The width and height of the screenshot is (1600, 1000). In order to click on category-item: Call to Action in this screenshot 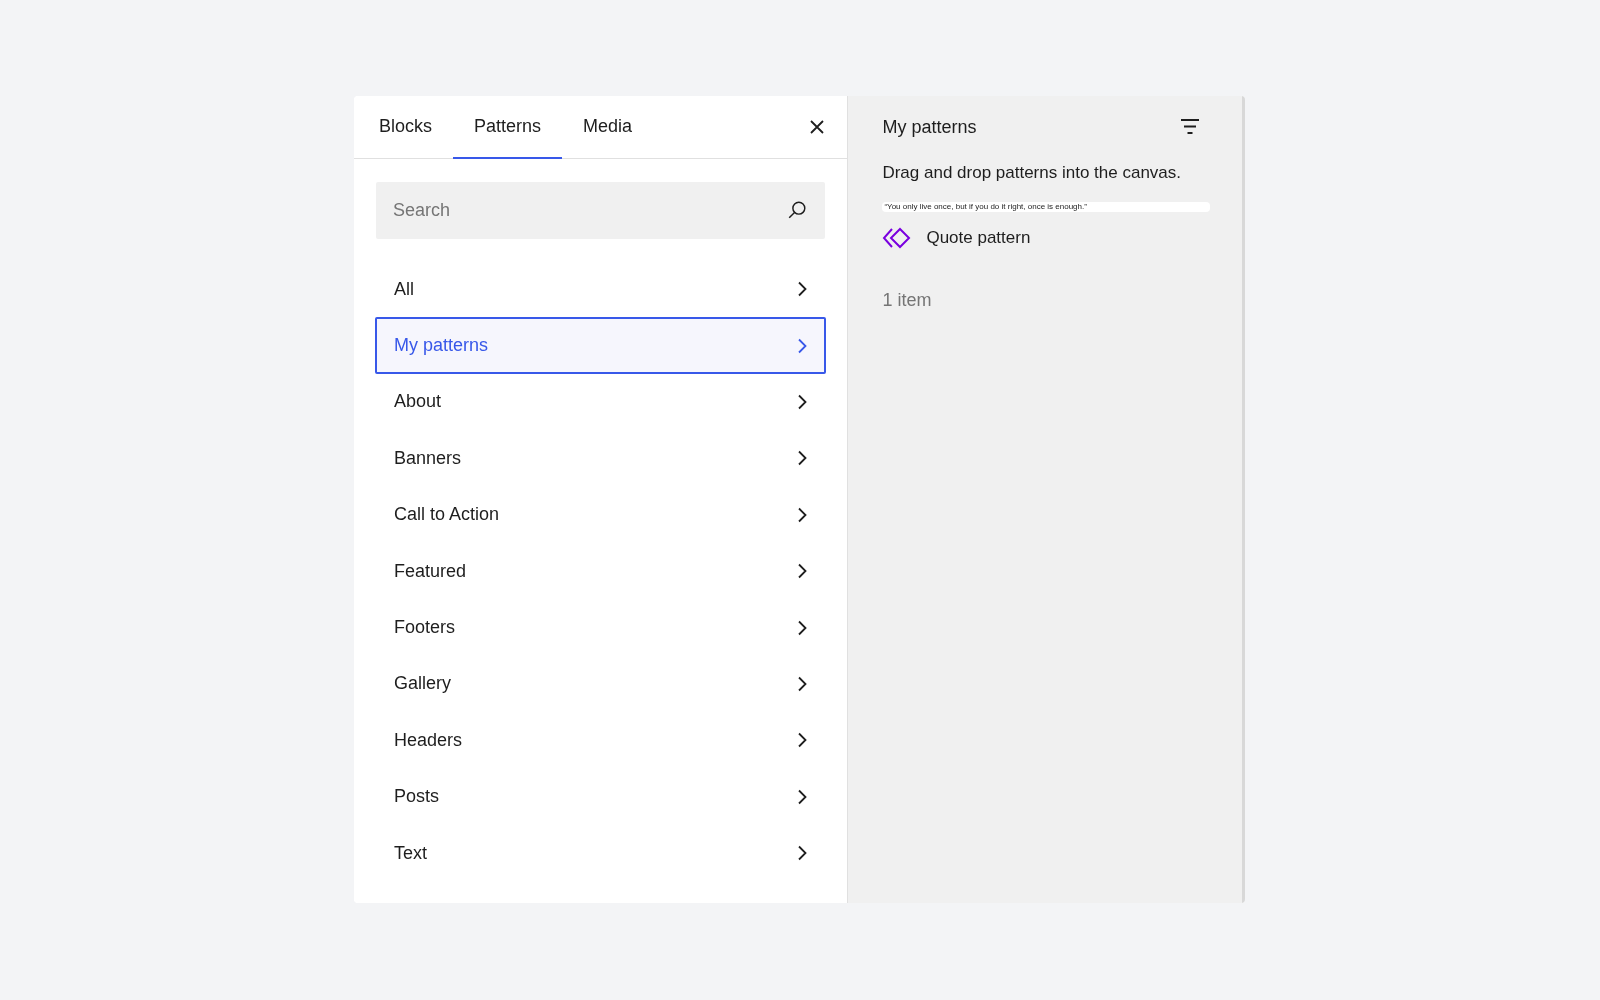, I will do `click(601, 514)`.